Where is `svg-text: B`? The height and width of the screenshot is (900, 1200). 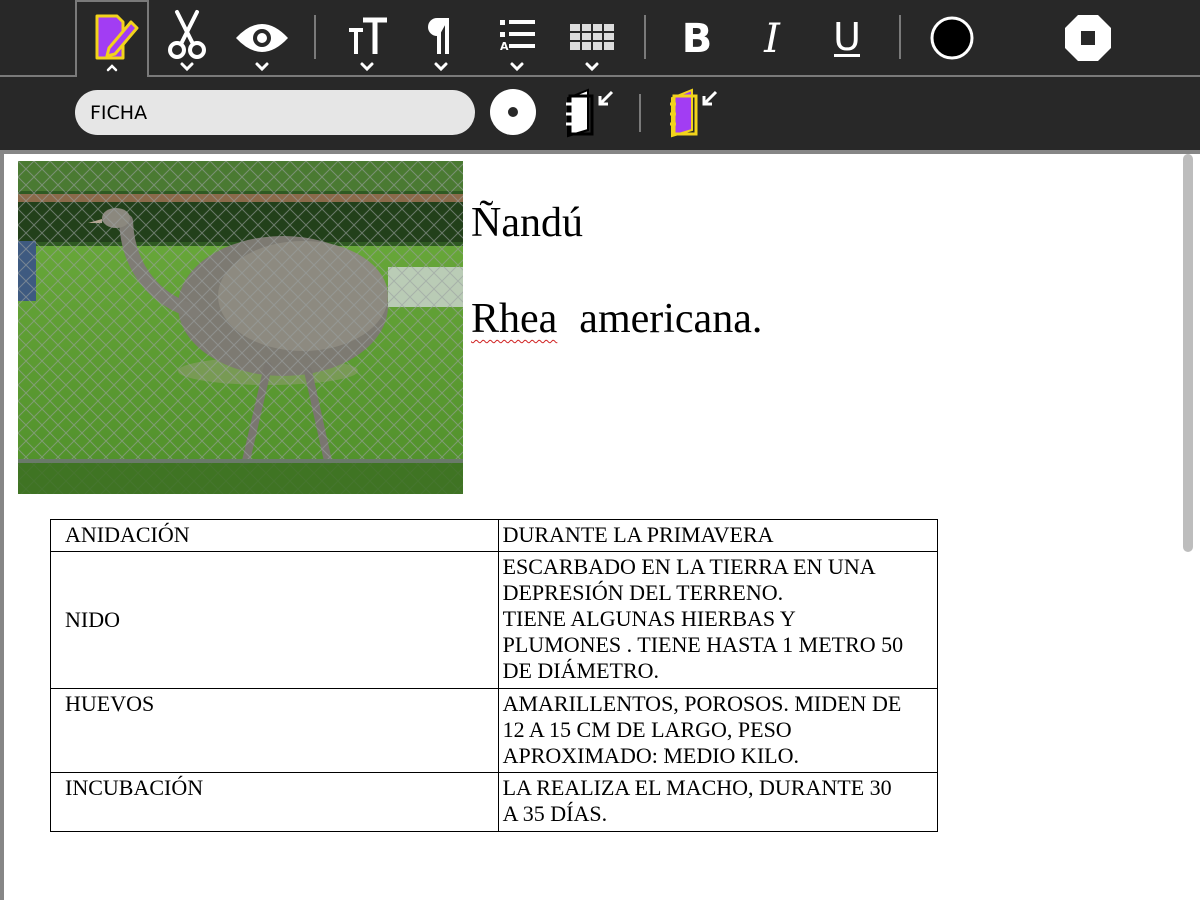 svg-text: B is located at coordinates (697, 39).